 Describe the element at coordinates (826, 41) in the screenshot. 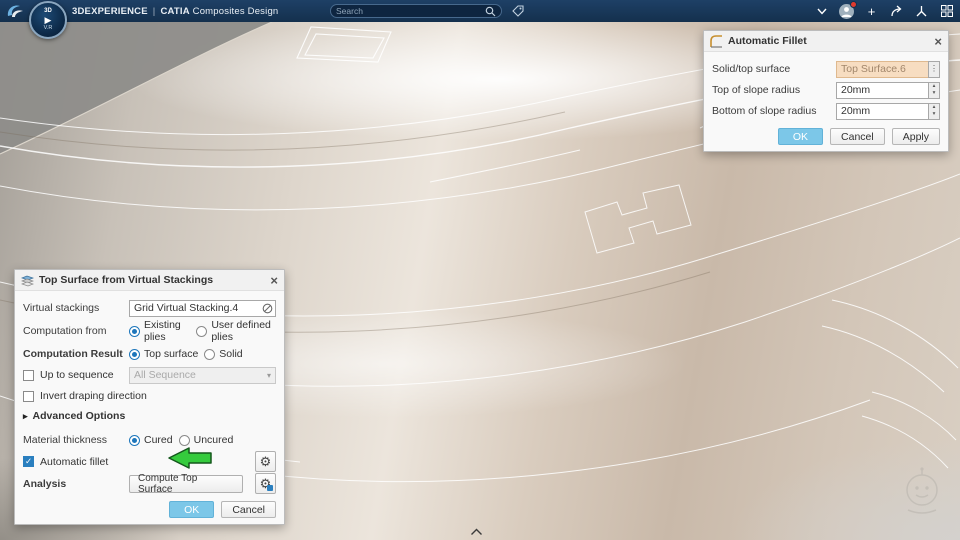

I see `fillet-dialog-titlebar: Automatic Fillet ×` at that location.